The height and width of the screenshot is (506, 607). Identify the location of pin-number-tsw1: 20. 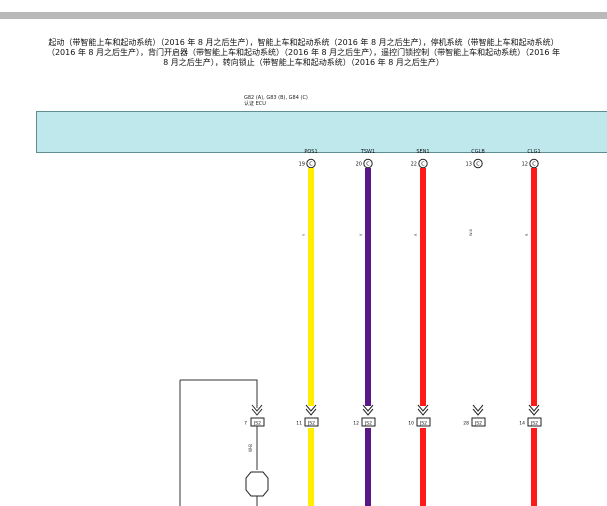
(359, 165).